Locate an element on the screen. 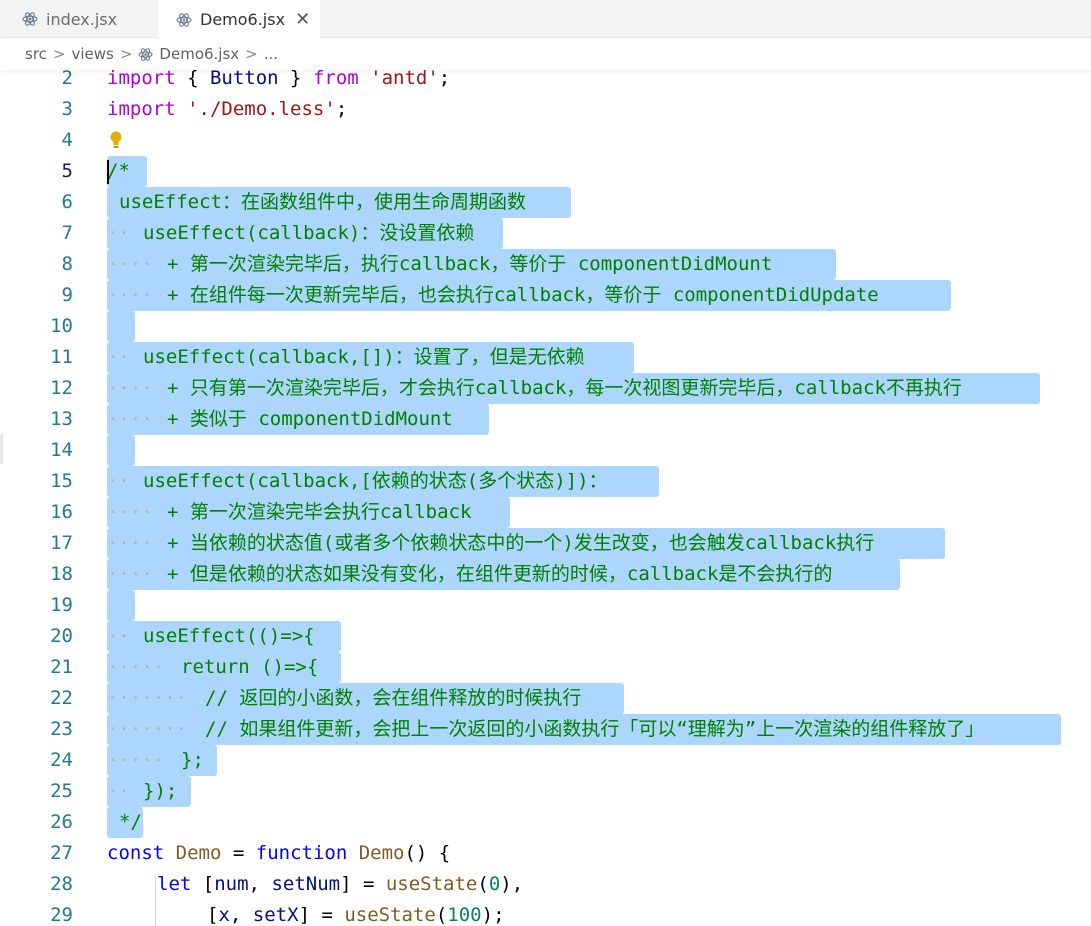 The width and height of the screenshot is (1091, 926). line-number: 5 is located at coordinates (67, 171).